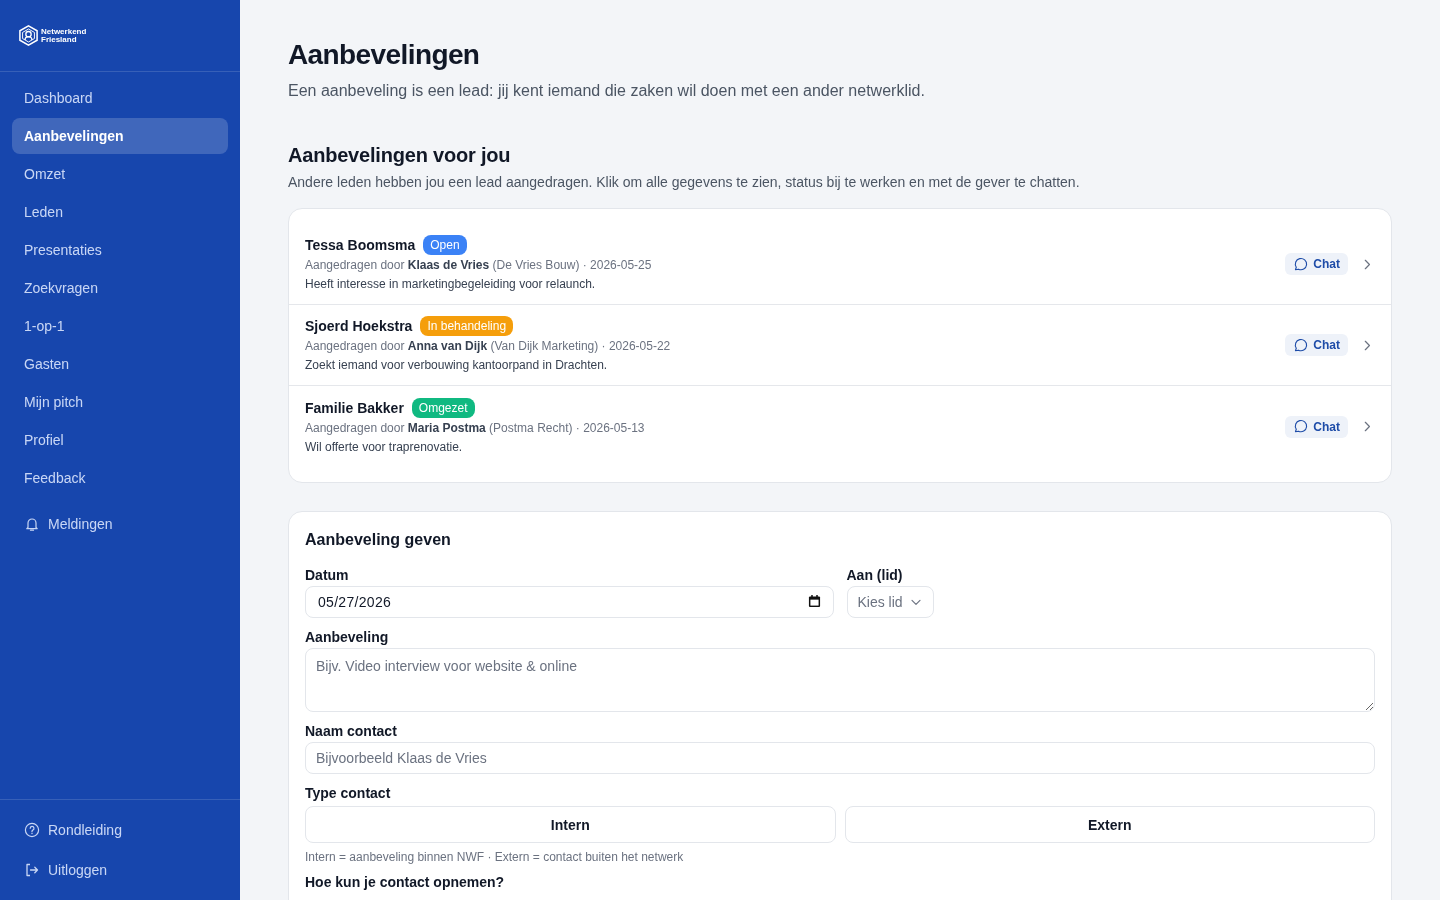  What do you see at coordinates (120, 212) in the screenshot?
I see `nav-item: Leden` at bounding box center [120, 212].